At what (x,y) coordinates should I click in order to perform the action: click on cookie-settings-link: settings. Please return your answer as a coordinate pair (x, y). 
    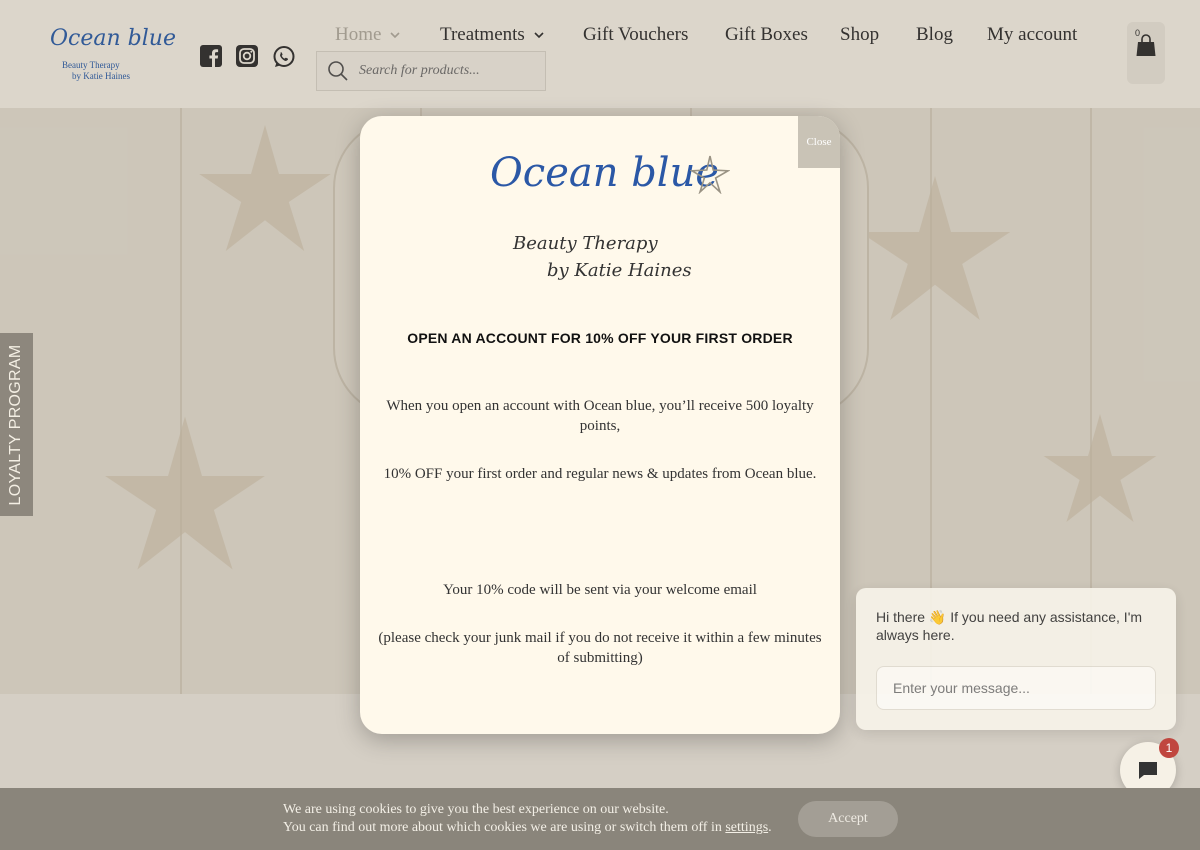
    Looking at the image, I should click on (746, 827).